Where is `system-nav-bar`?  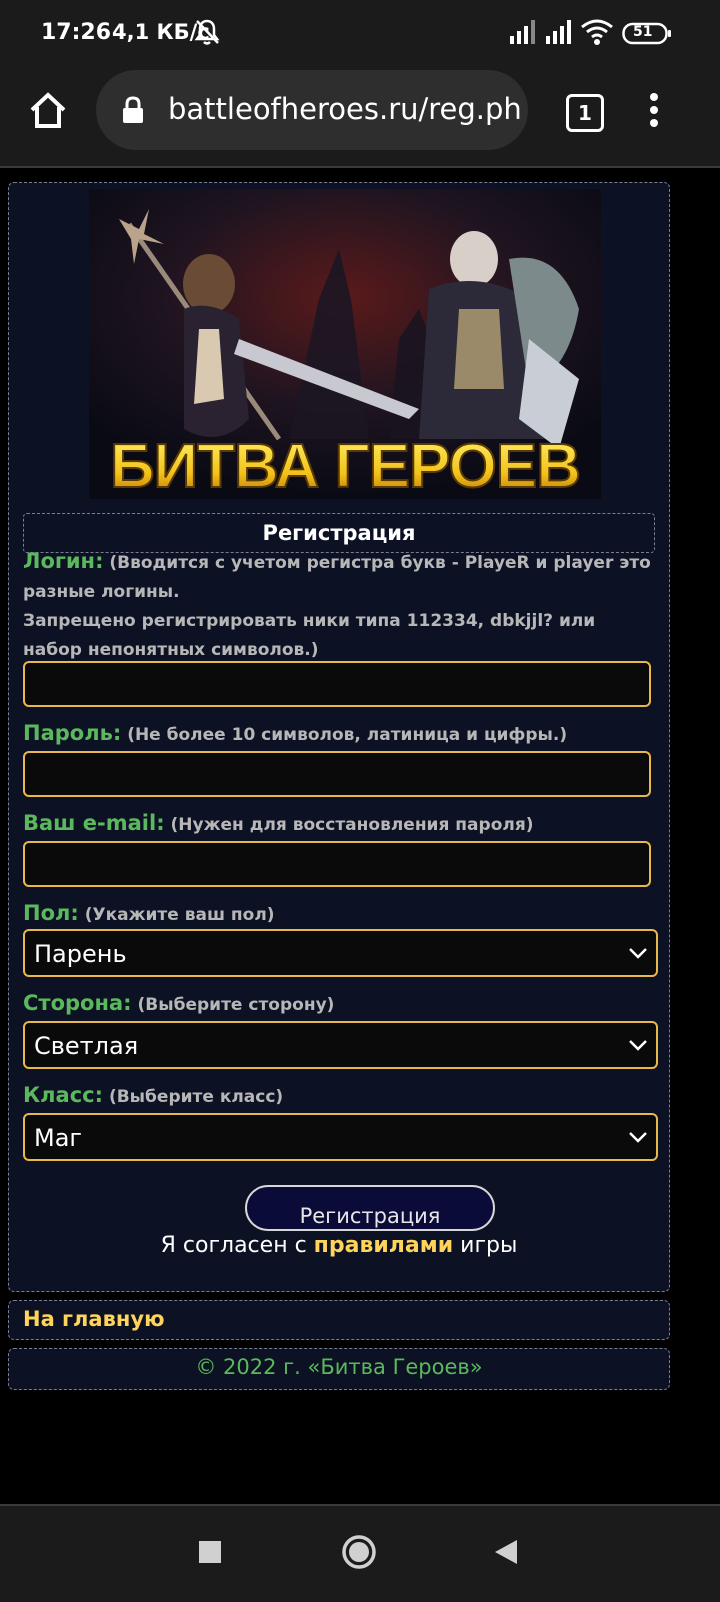
system-nav-bar is located at coordinates (360, 1553).